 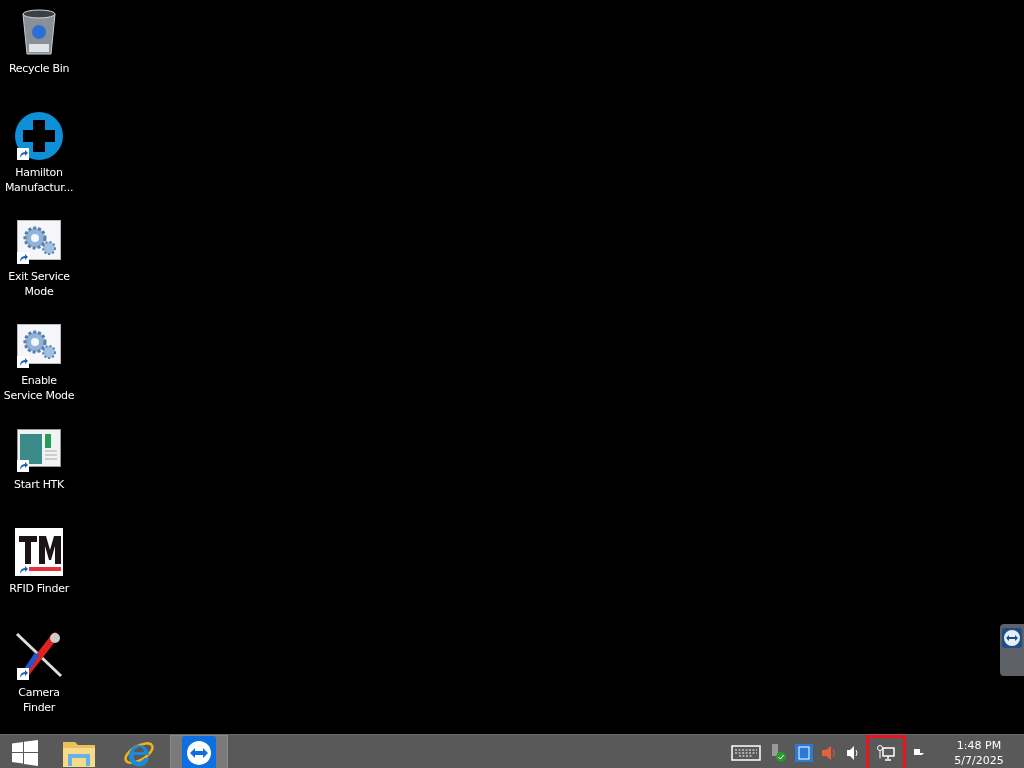 What do you see at coordinates (39, 284) in the screenshot?
I see `shortcut-label: Exit Service Mode` at bounding box center [39, 284].